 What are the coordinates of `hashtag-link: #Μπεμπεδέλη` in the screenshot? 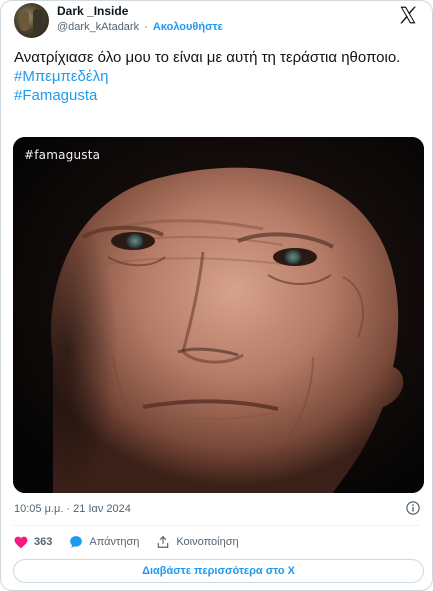 It's located at (214, 76).